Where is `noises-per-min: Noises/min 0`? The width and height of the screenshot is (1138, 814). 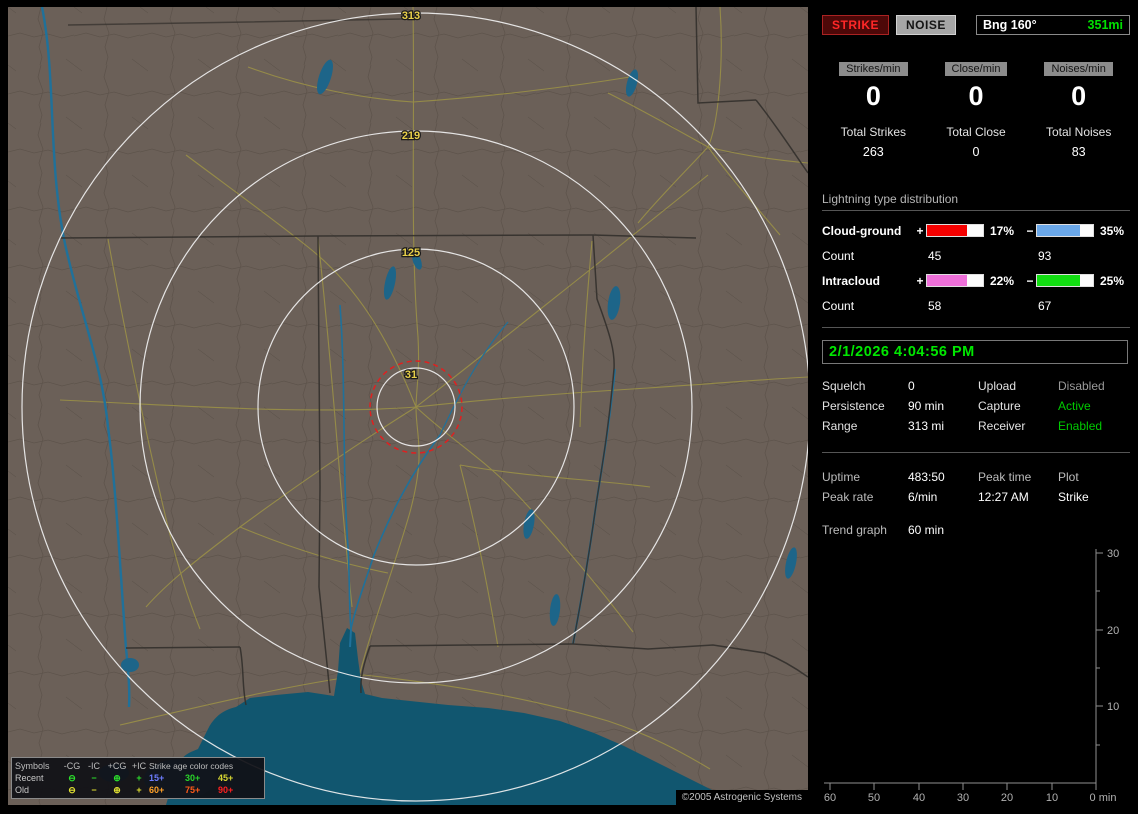 noises-per-min: Noises/min 0 is located at coordinates (1078, 86).